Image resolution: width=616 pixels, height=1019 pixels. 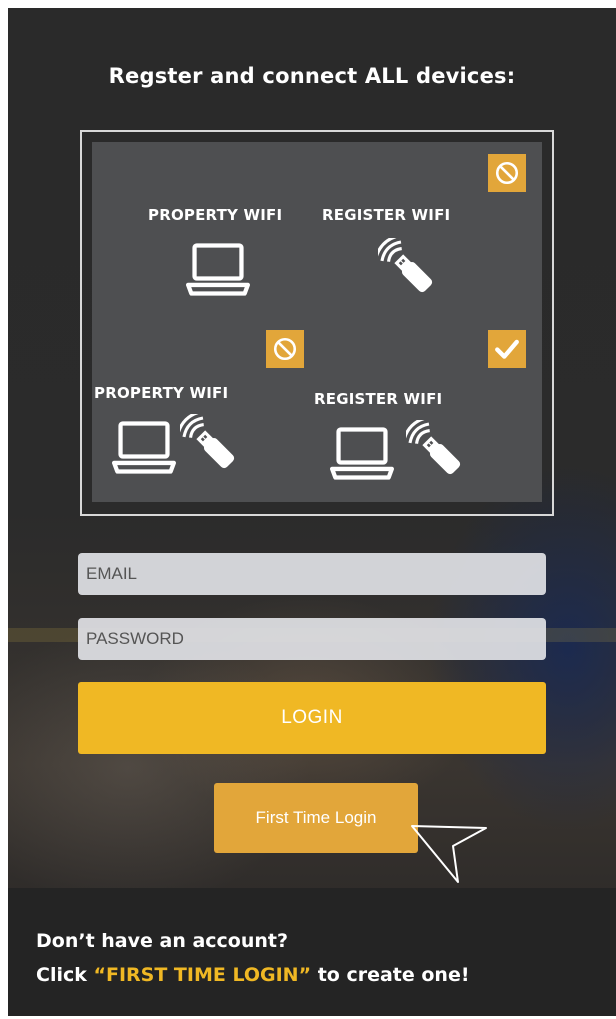 What do you see at coordinates (202, 975) in the screenshot?
I see `first-time-login-highlight: “FIRST TIME LOGIN”` at bounding box center [202, 975].